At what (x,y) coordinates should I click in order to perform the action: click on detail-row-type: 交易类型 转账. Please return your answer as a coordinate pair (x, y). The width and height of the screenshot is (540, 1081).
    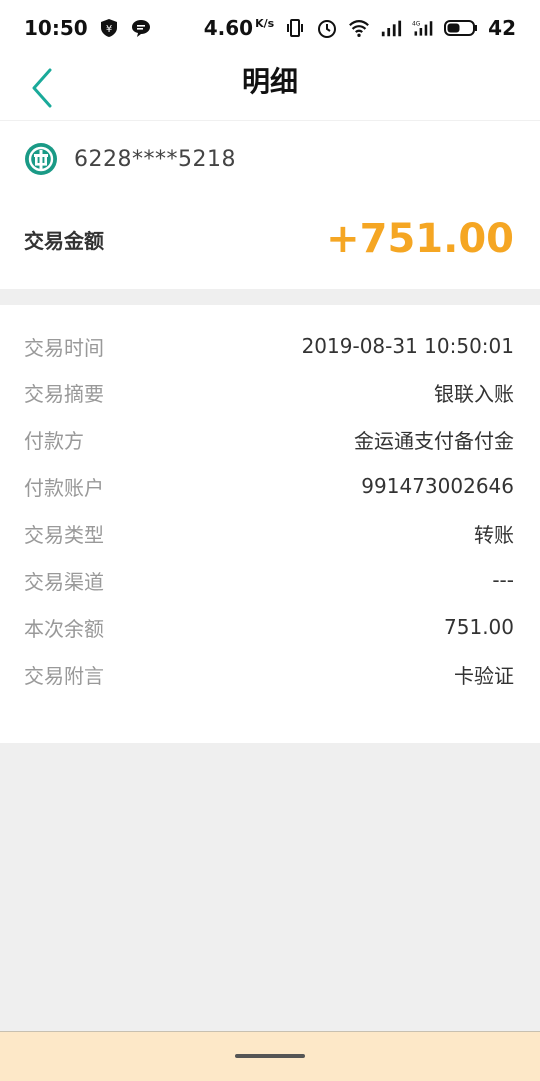
    Looking at the image, I should click on (269, 534).